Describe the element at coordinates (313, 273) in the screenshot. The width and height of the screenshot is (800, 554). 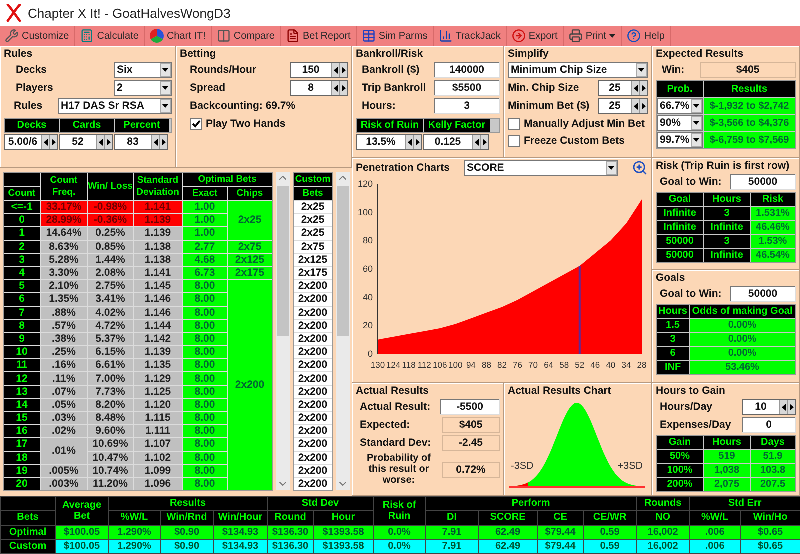
I see `table-cell: 2x175` at that location.